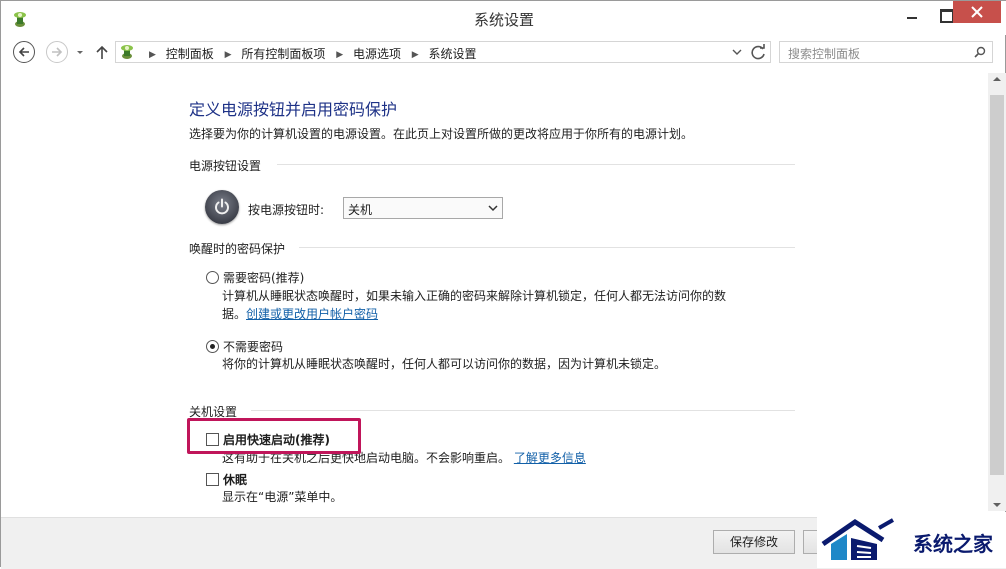  I want to click on hibernate-label: 休眠, so click(235, 479).